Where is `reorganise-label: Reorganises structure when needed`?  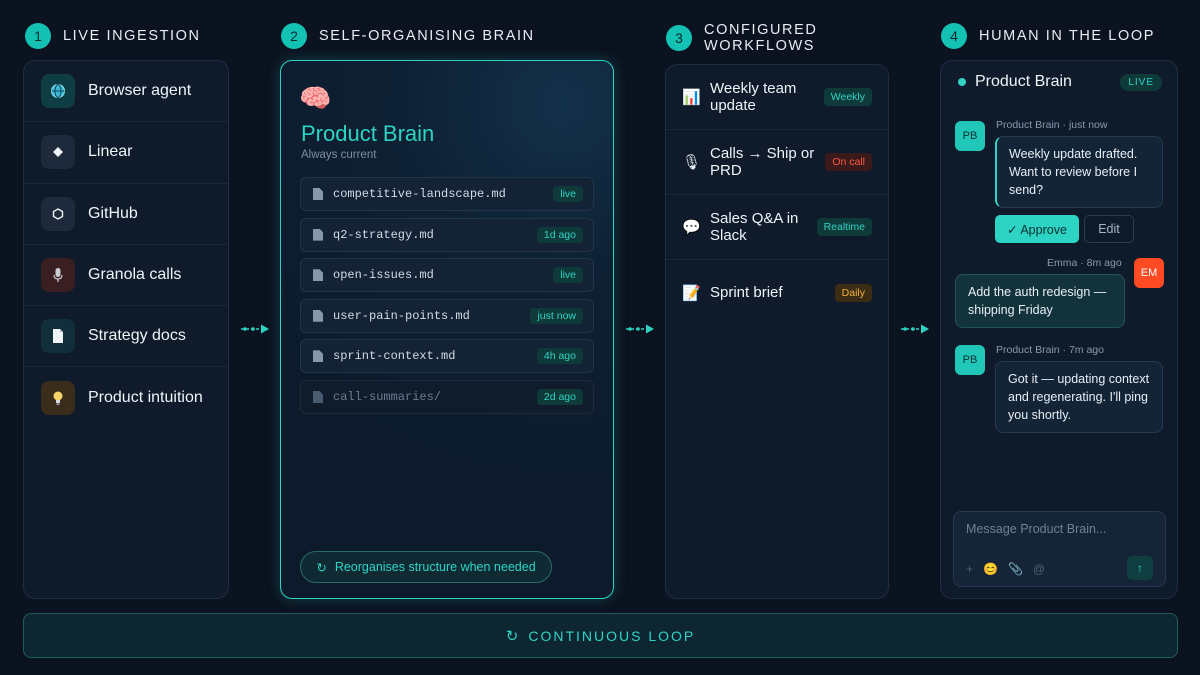 reorganise-label: Reorganises structure when needed is located at coordinates (435, 567).